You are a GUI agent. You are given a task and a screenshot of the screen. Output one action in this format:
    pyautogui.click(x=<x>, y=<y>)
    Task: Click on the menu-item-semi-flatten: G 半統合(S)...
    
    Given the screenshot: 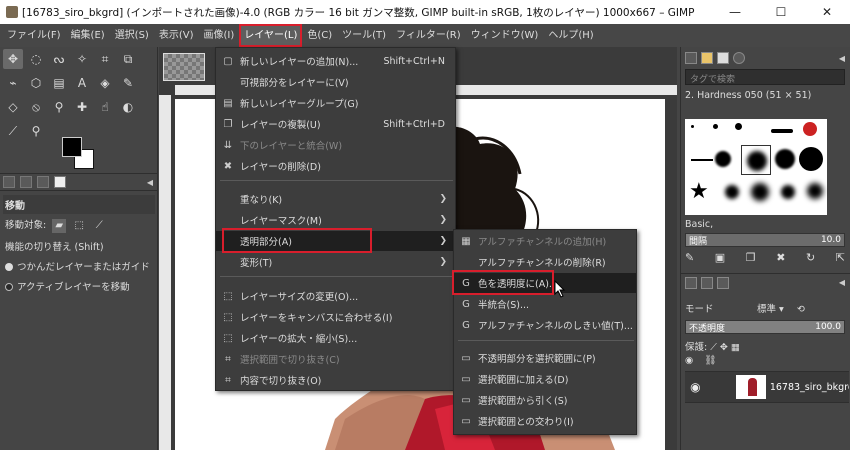 What is the action you would take?
    pyautogui.click(x=545, y=304)
    